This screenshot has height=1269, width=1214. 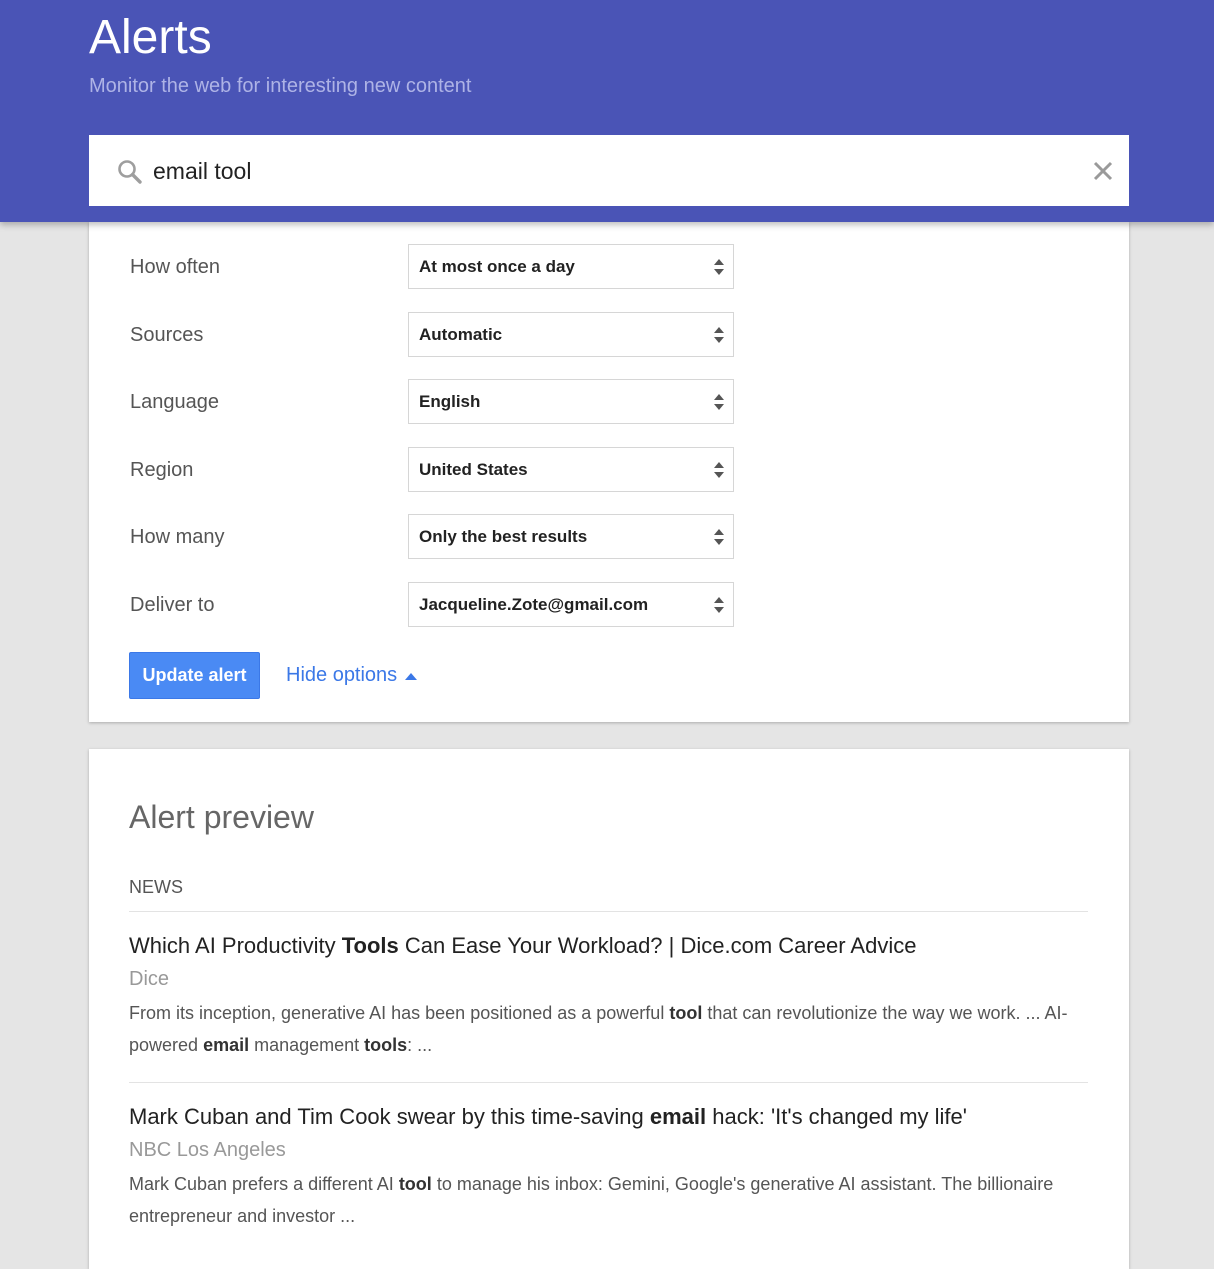 I want to click on option-row-language: Language English, so click(x=609, y=402).